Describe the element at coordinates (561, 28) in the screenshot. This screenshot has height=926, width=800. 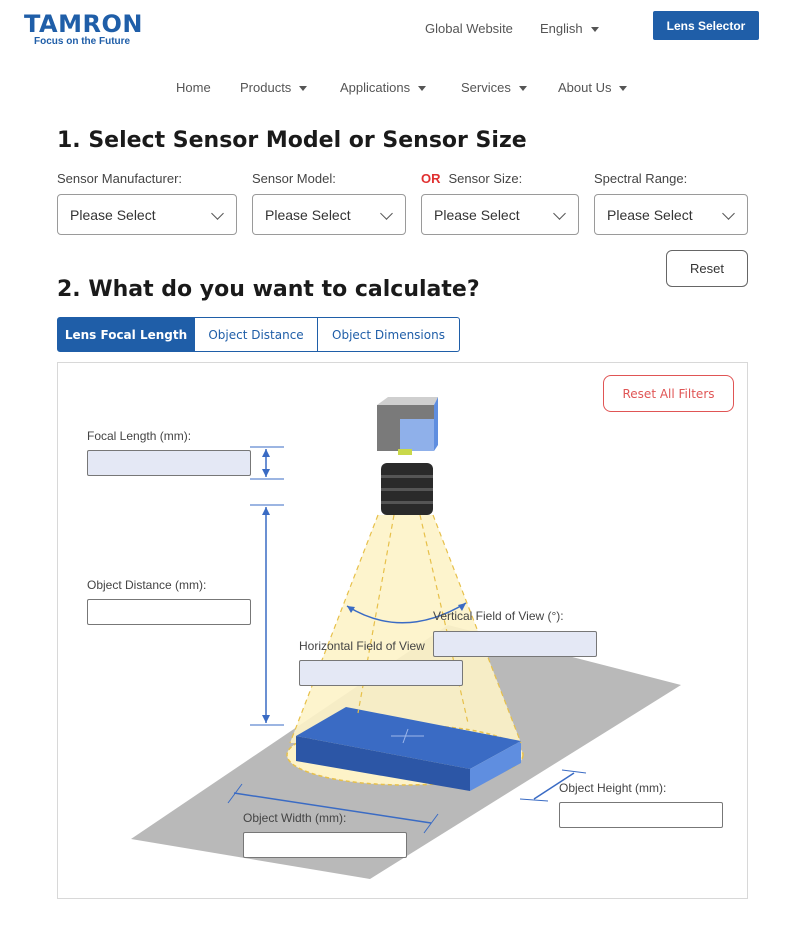
I see `language-label: English` at that location.